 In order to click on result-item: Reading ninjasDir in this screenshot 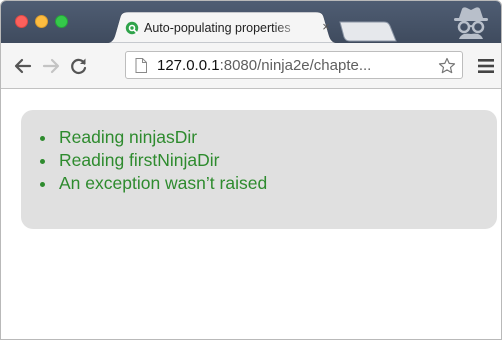, I will do `click(268, 137)`.